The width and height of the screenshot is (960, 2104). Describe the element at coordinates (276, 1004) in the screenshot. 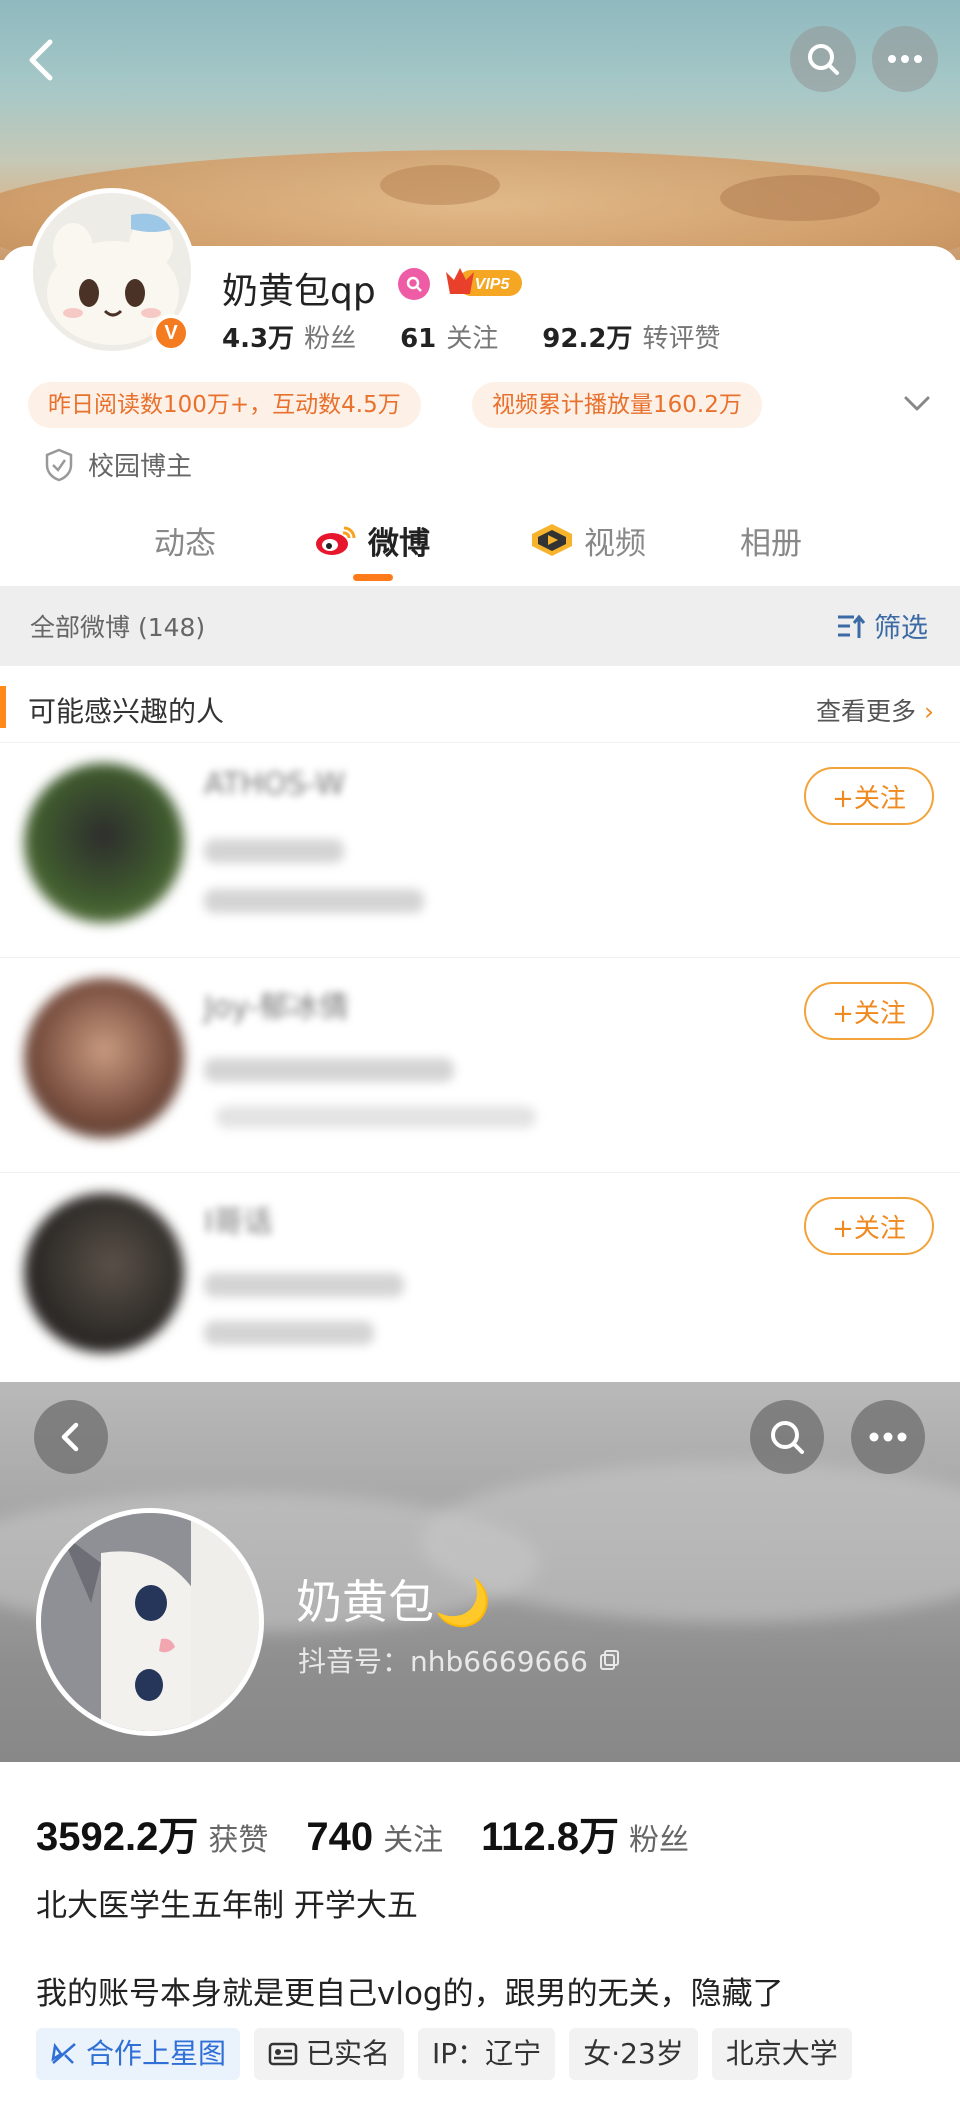

I see `recommend-user-name: Joy-郁冰倩` at that location.